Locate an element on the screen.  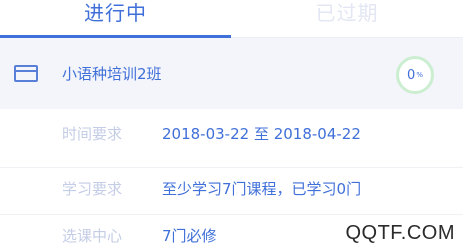
time-requirement-label: 时间要求 is located at coordinates (92, 134).